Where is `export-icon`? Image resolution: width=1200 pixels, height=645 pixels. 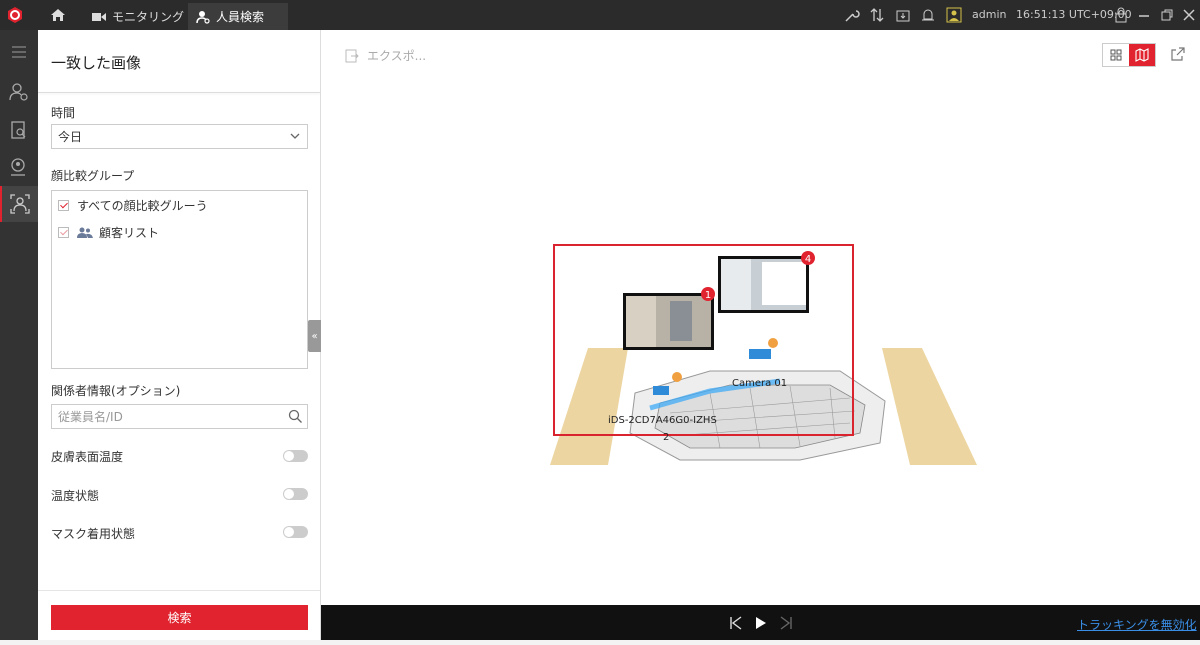 export-icon is located at coordinates (352, 55).